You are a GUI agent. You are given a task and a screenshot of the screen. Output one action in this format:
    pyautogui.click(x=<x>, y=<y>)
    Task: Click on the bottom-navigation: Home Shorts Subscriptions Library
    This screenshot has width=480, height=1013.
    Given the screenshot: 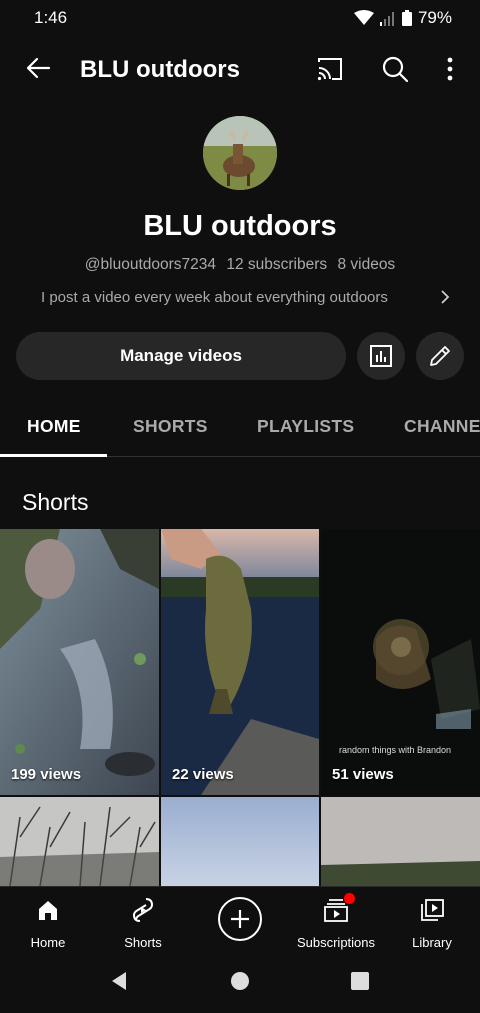 What is the action you would take?
    pyautogui.click(x=240, y=923)
    